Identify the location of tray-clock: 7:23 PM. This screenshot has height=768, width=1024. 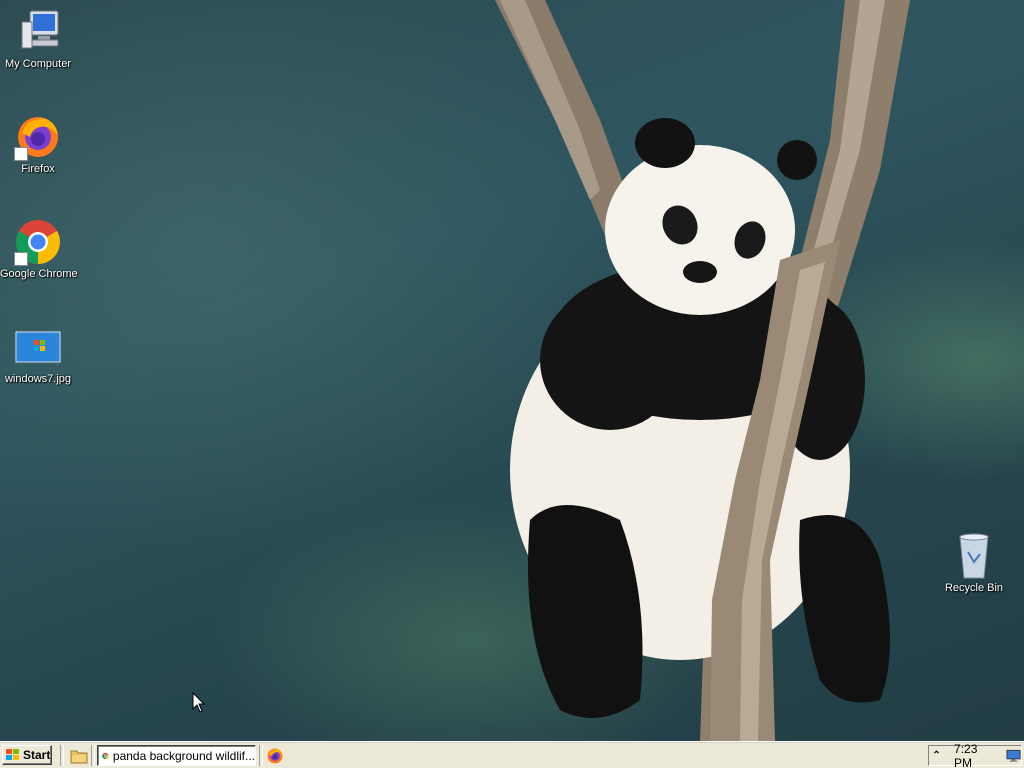
(975, 755).